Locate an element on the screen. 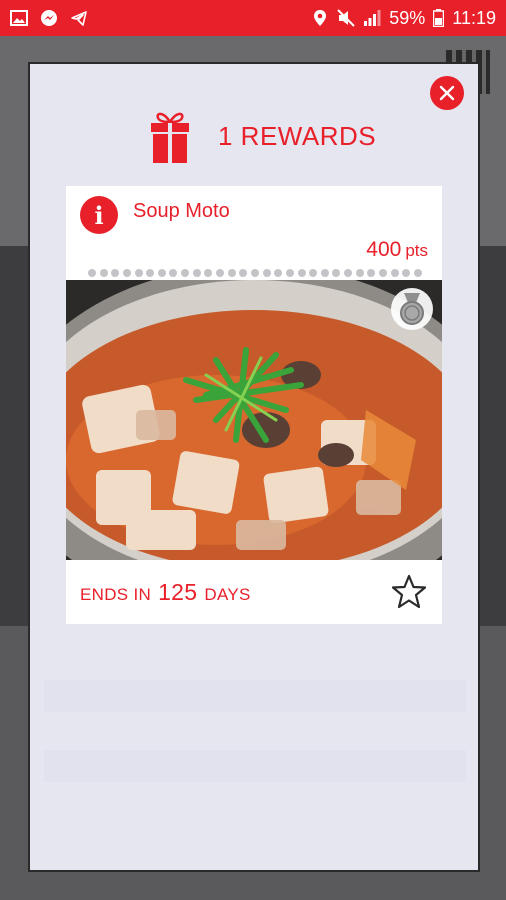 This screenshot has height=900, width=506. telegram-icon is located at coordinates (79, 18).